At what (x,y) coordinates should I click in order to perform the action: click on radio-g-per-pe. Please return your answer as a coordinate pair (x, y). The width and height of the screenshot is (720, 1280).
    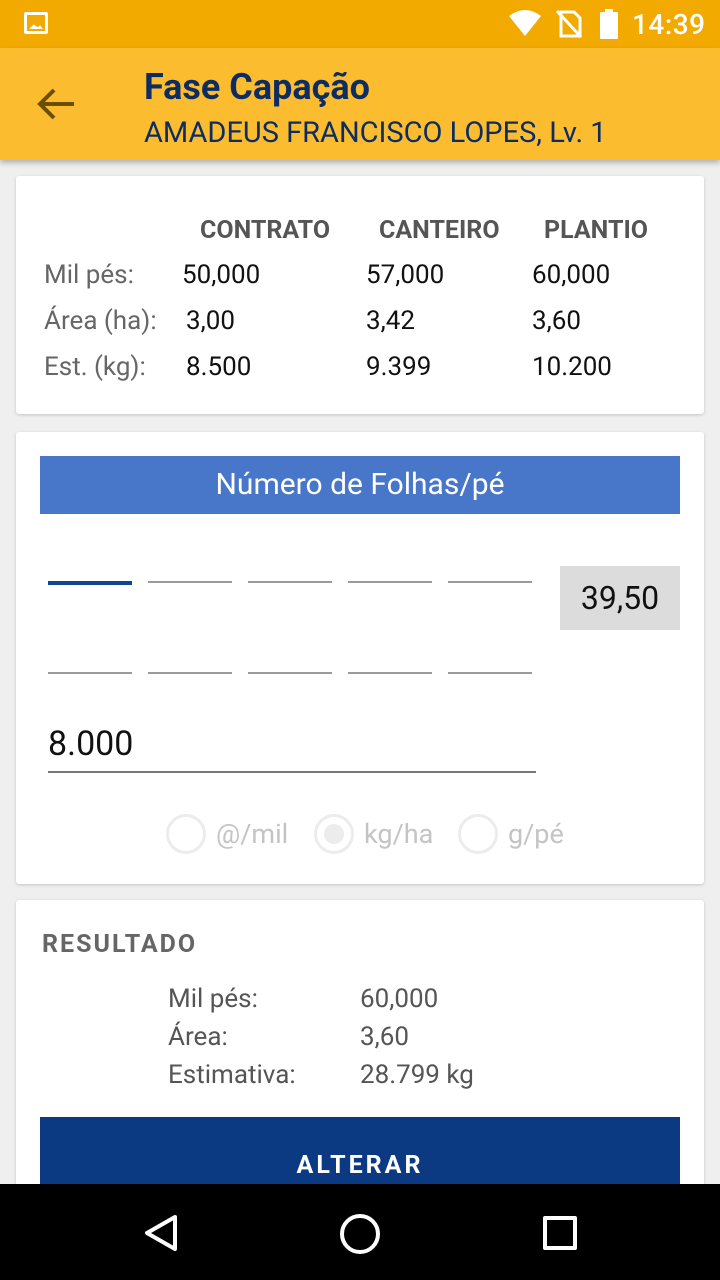
    Looking at the image, I should click on (478, 834).